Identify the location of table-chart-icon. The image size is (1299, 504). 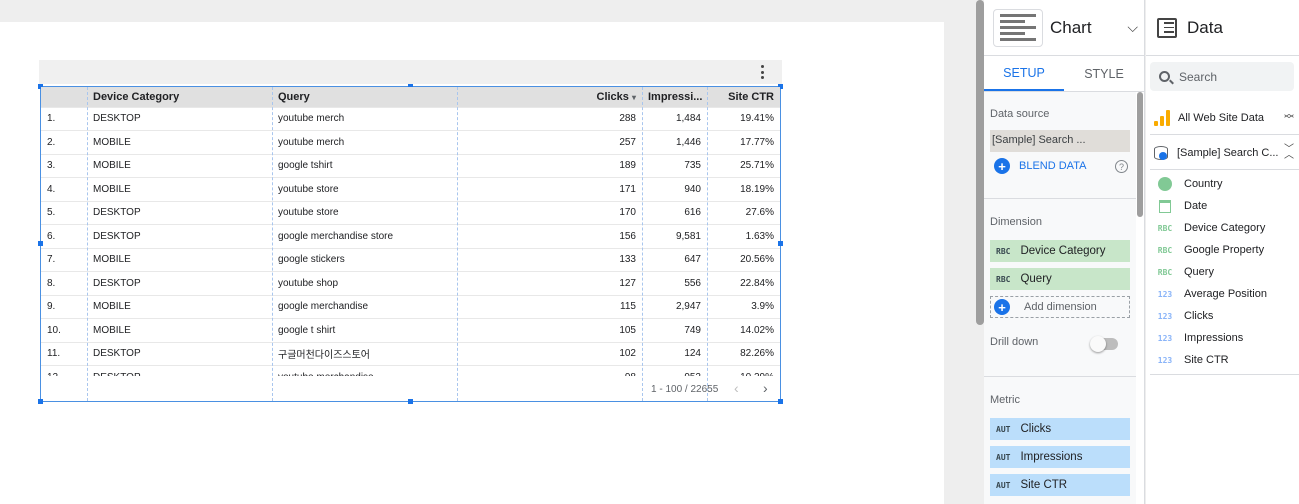
(1018, 27).